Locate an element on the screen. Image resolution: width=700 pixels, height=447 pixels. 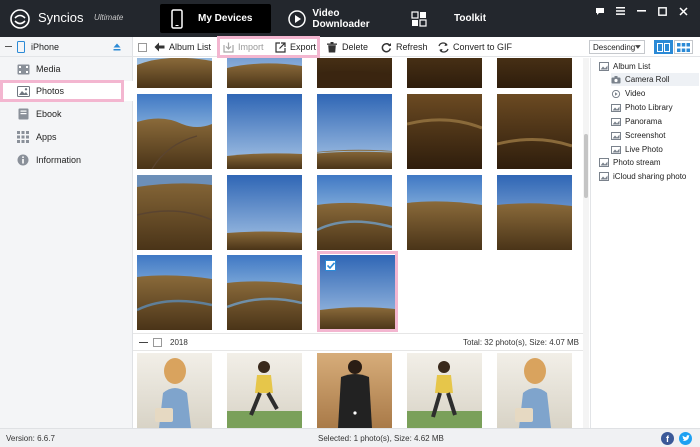
delete-button: Delete is located at coordinates (347, 47).